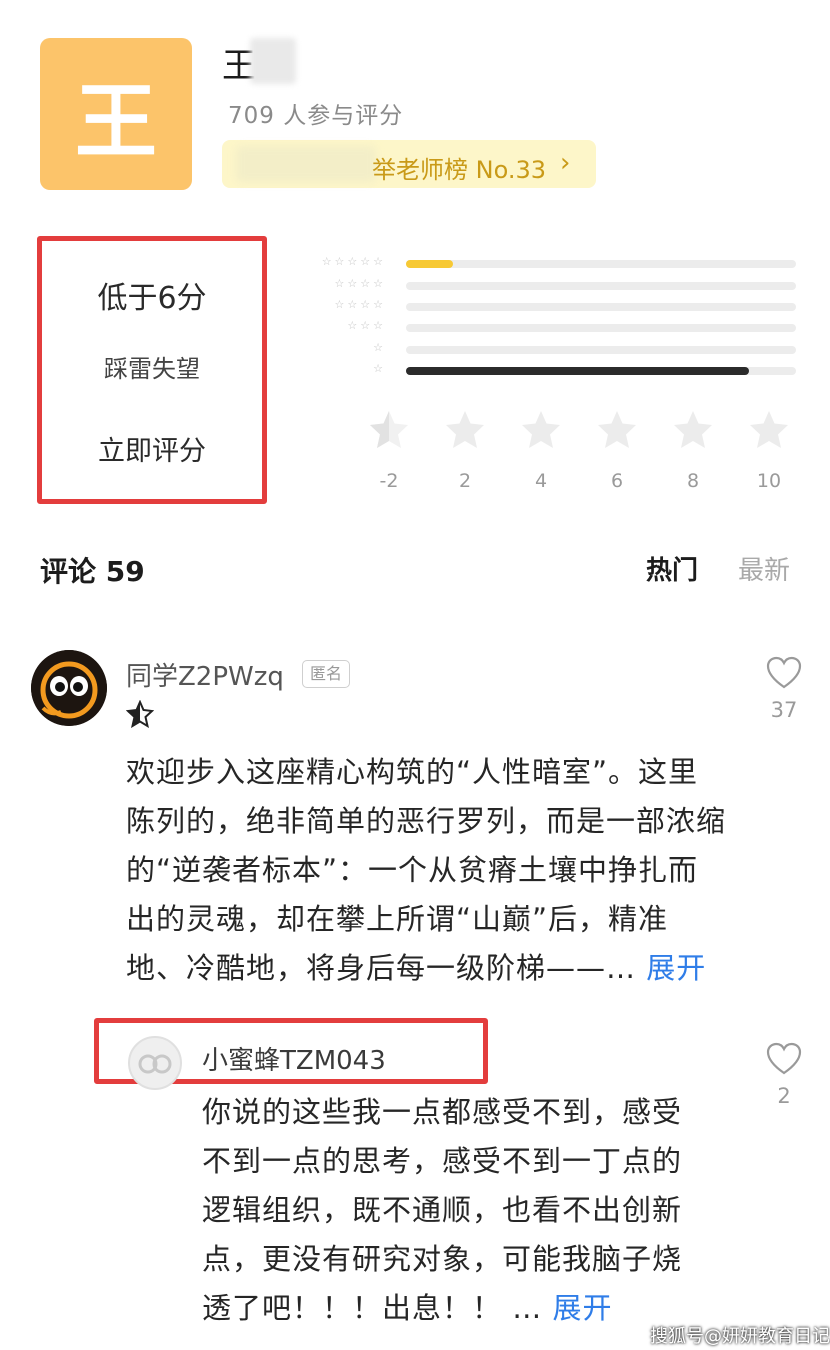 The image size is (830, 1350). I want to click on anonymous-badge: 匿名, so click(326, 674).